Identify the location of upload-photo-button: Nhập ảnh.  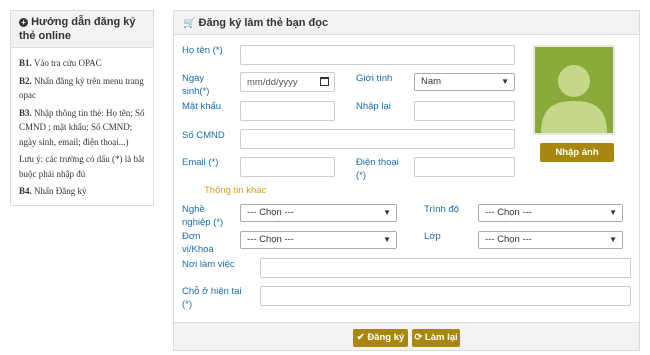
(577, 152).